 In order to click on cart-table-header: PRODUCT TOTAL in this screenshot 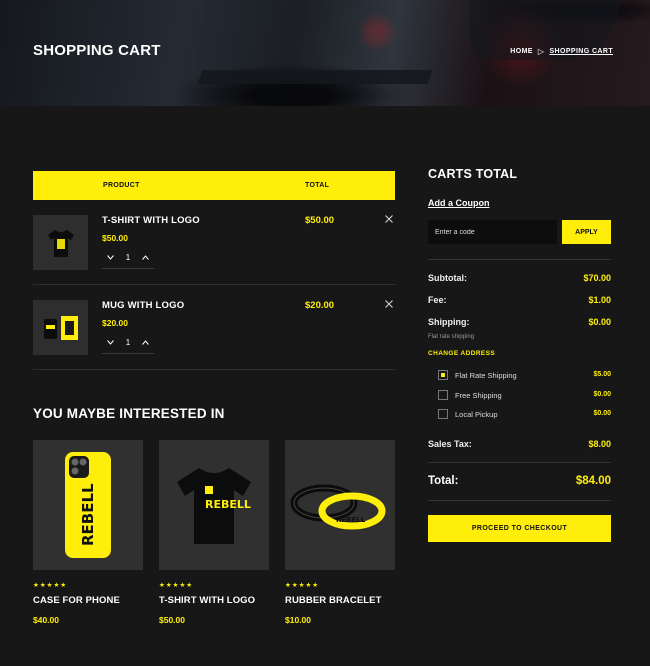, I will do `click(214, 185)`.